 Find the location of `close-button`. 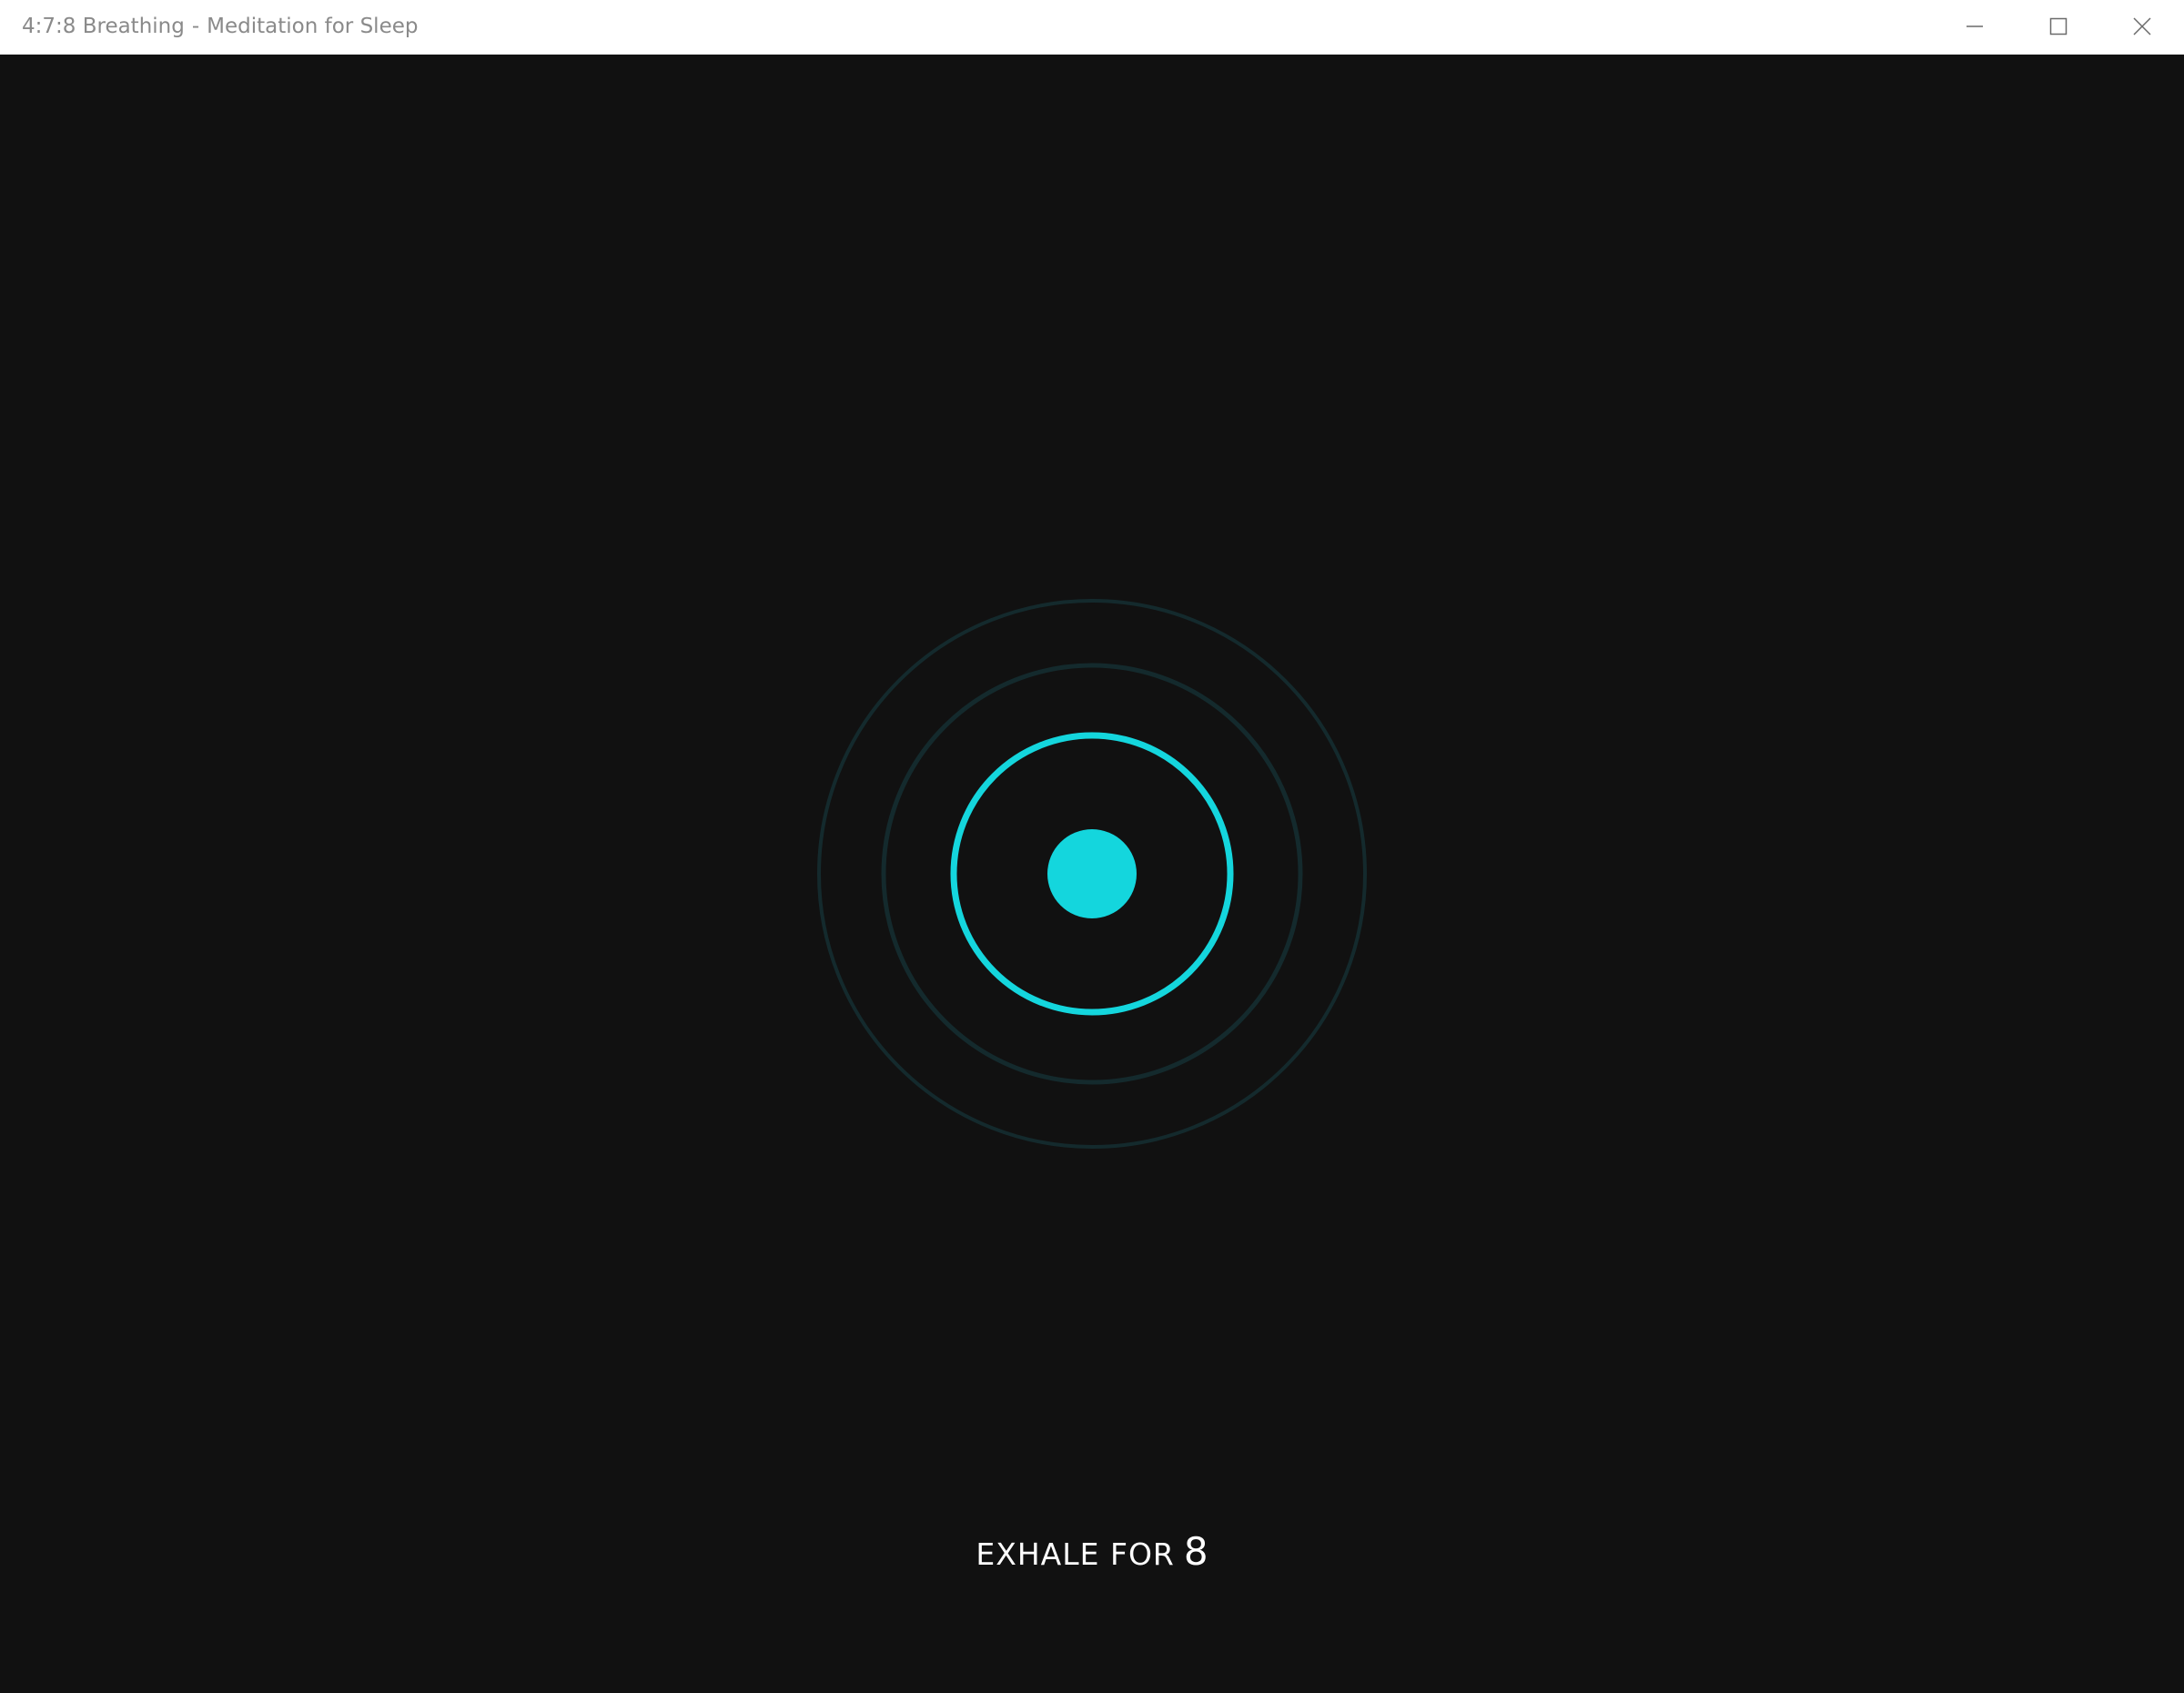

close-button is located at coordinates (2142, 26).